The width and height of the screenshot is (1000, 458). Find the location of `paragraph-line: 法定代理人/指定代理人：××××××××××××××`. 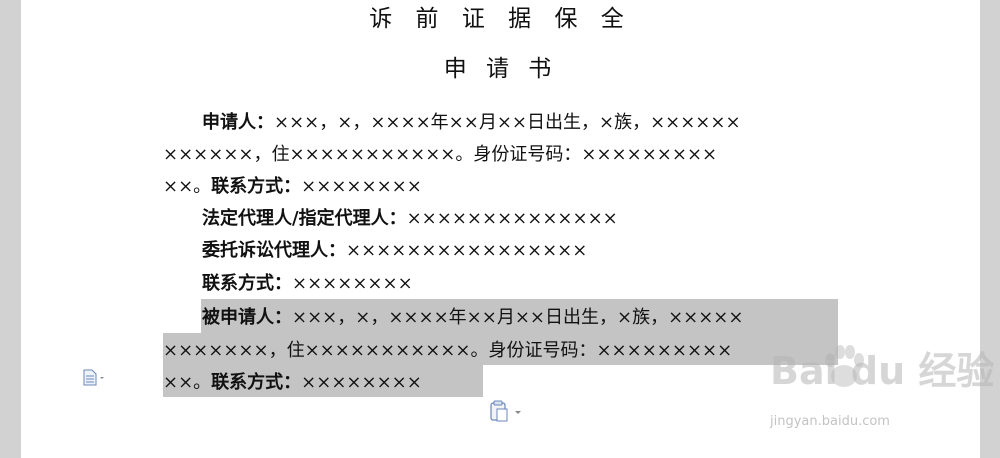

paragraph-line: 法定代理人/指定代理人：×××××××××××××× is located at coordinates (410, 222).